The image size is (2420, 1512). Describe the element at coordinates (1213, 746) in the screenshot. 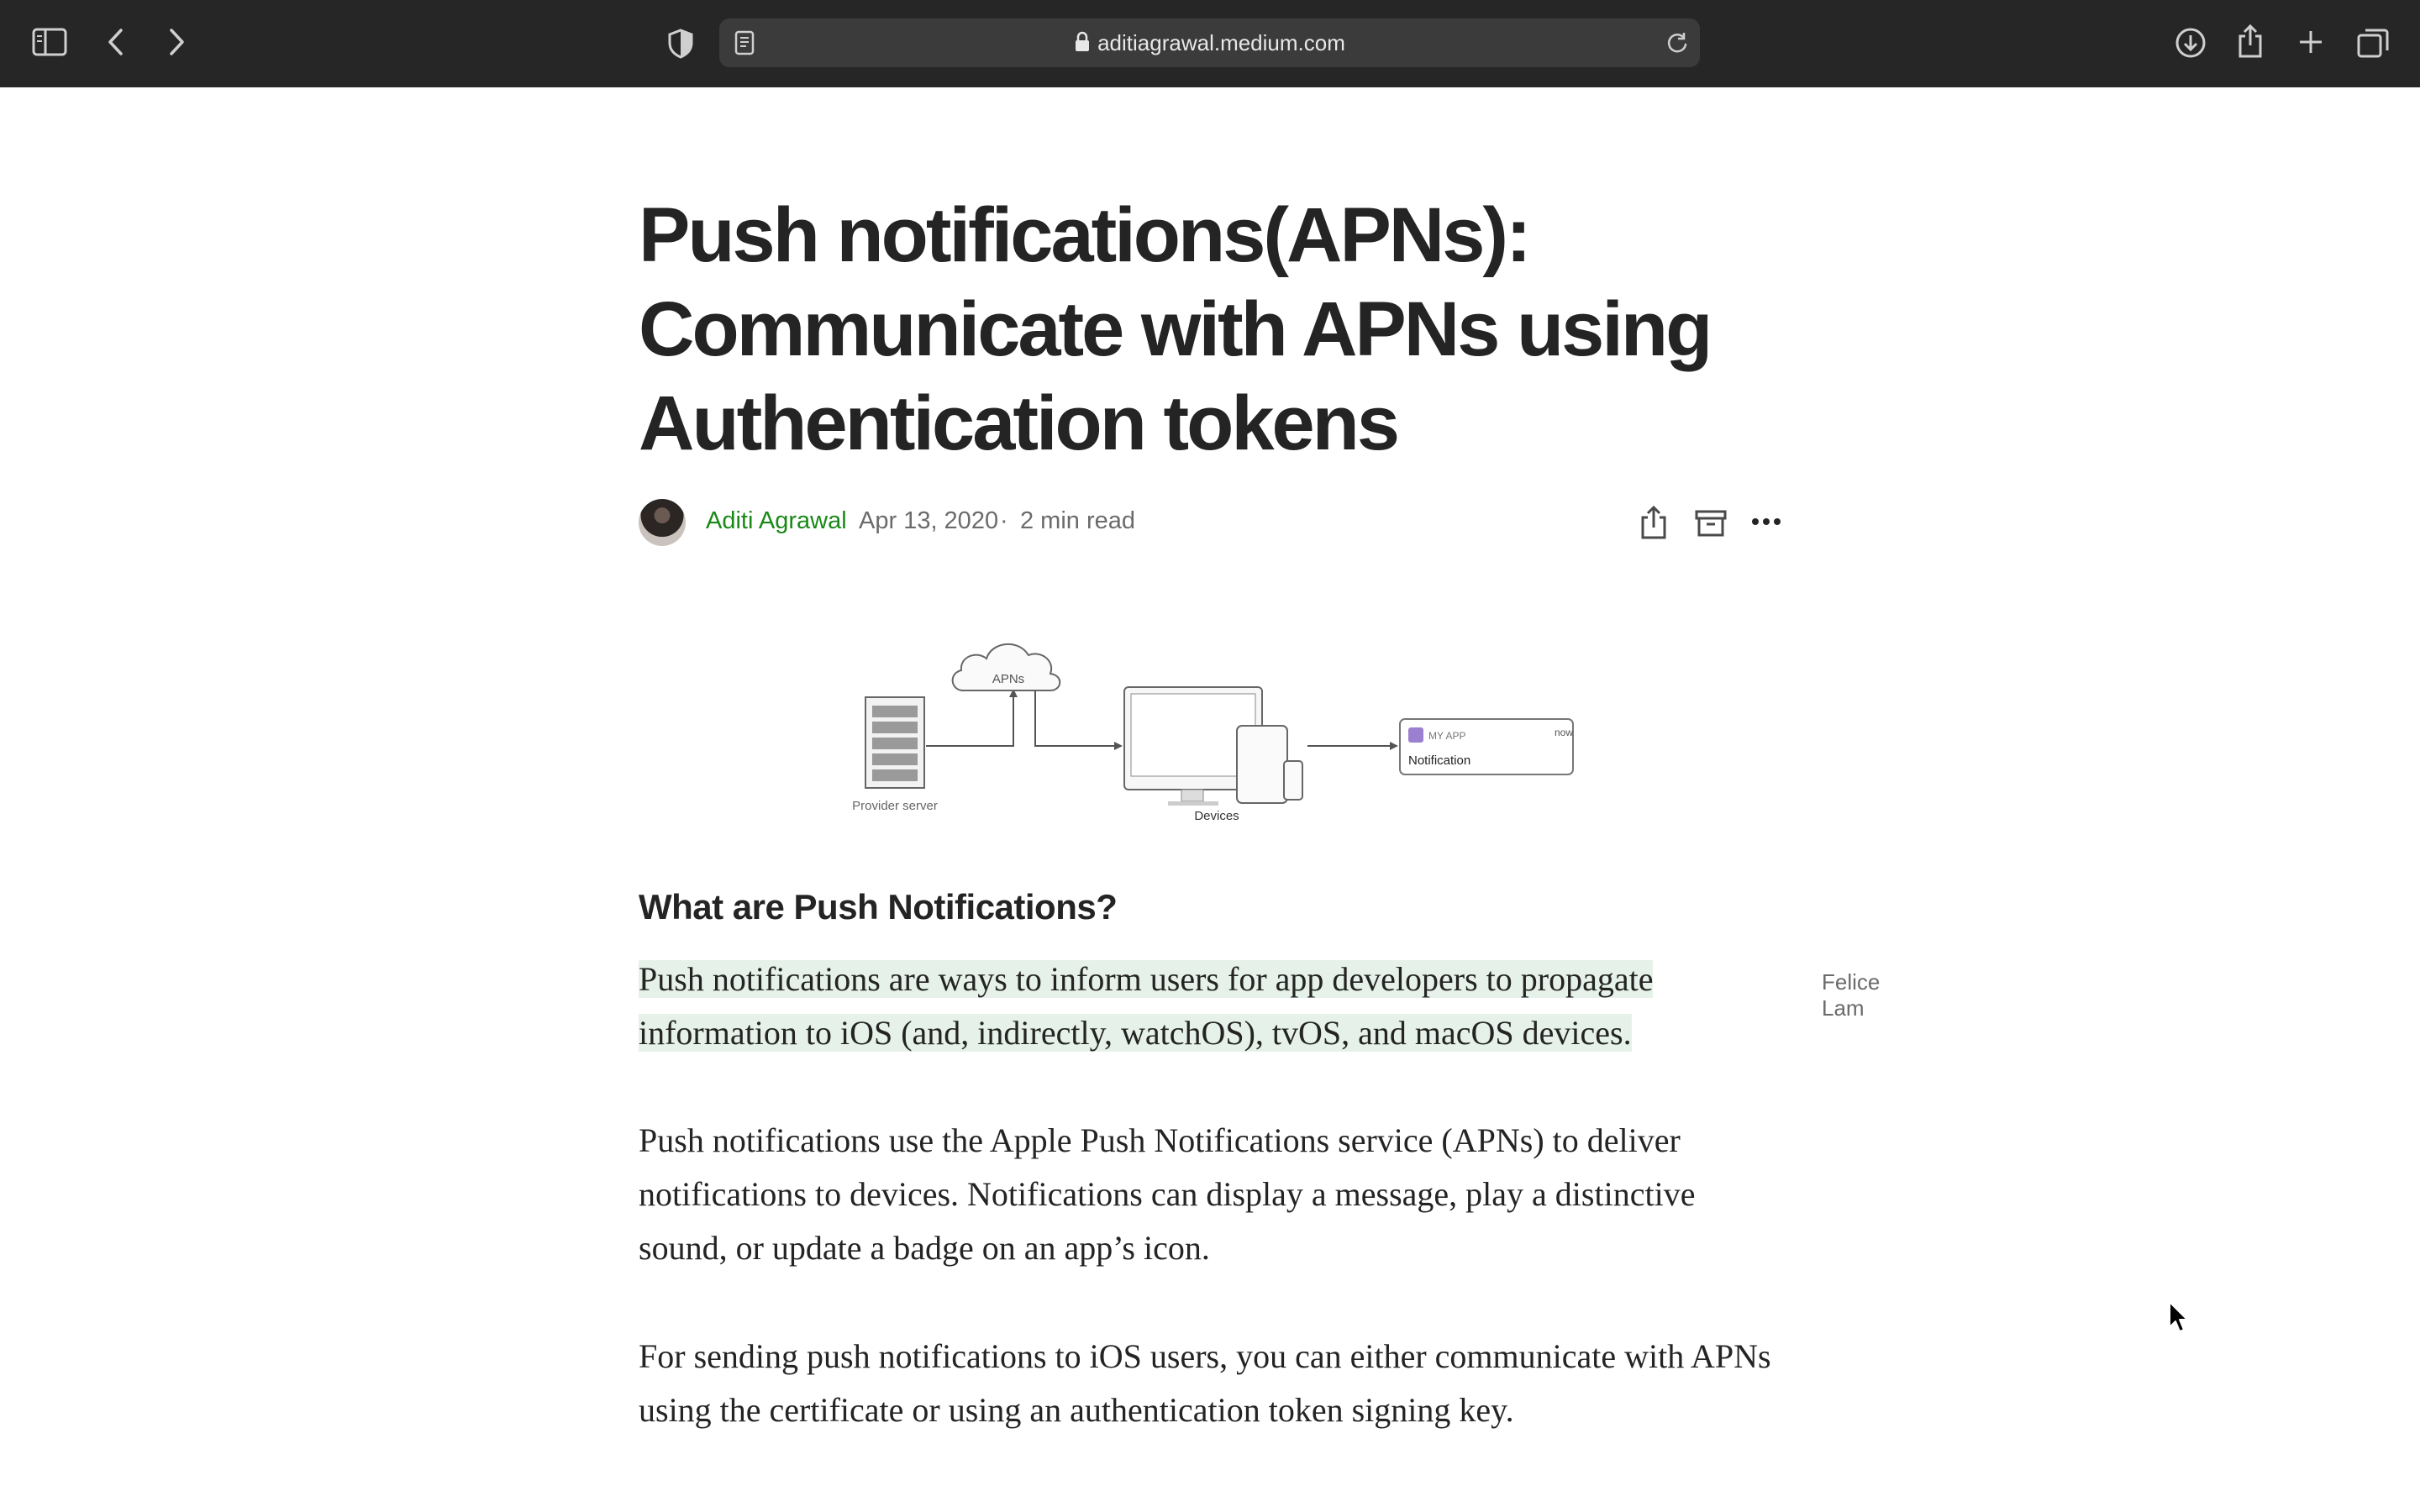

I see `devices-icon` at that location.